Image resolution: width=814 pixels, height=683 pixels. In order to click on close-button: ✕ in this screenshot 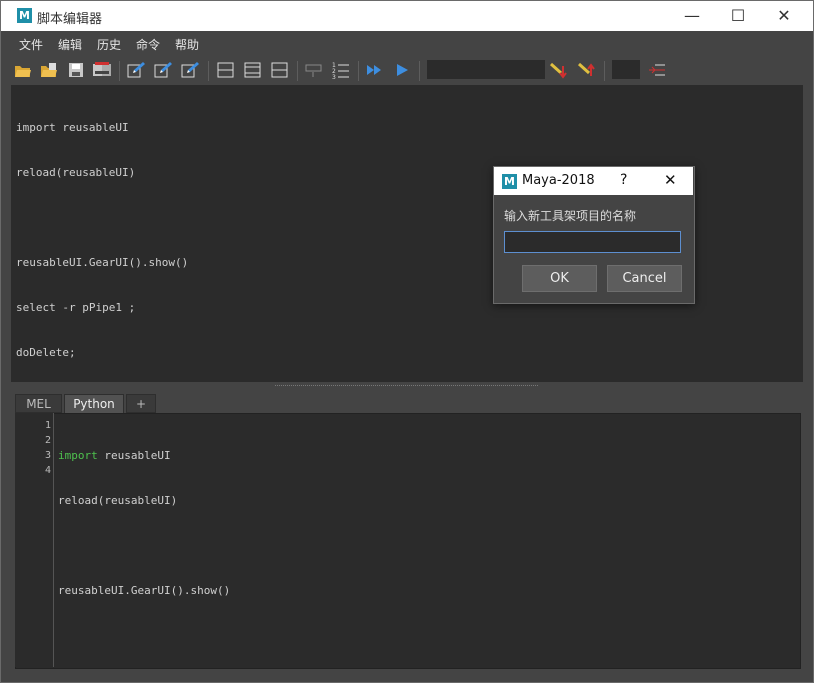, I will do `click(784, 16)`.